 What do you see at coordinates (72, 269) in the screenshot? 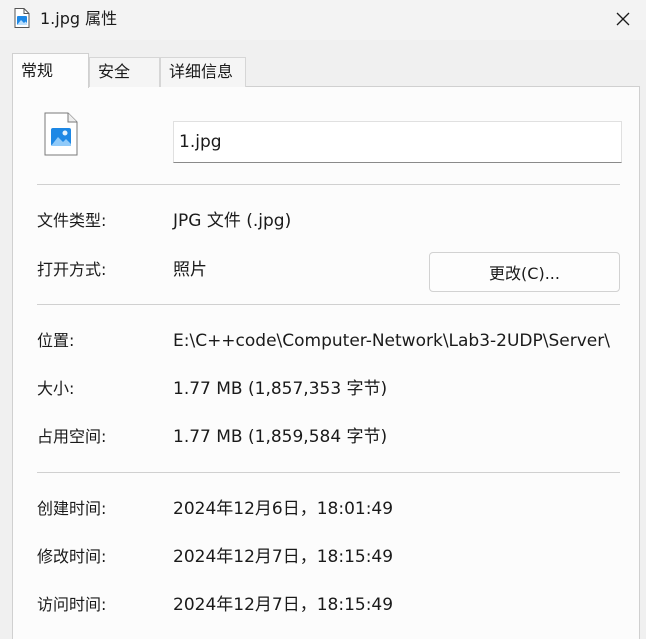
I see `opens-with-label: 打开方式:` at bounding box center [72, 269].